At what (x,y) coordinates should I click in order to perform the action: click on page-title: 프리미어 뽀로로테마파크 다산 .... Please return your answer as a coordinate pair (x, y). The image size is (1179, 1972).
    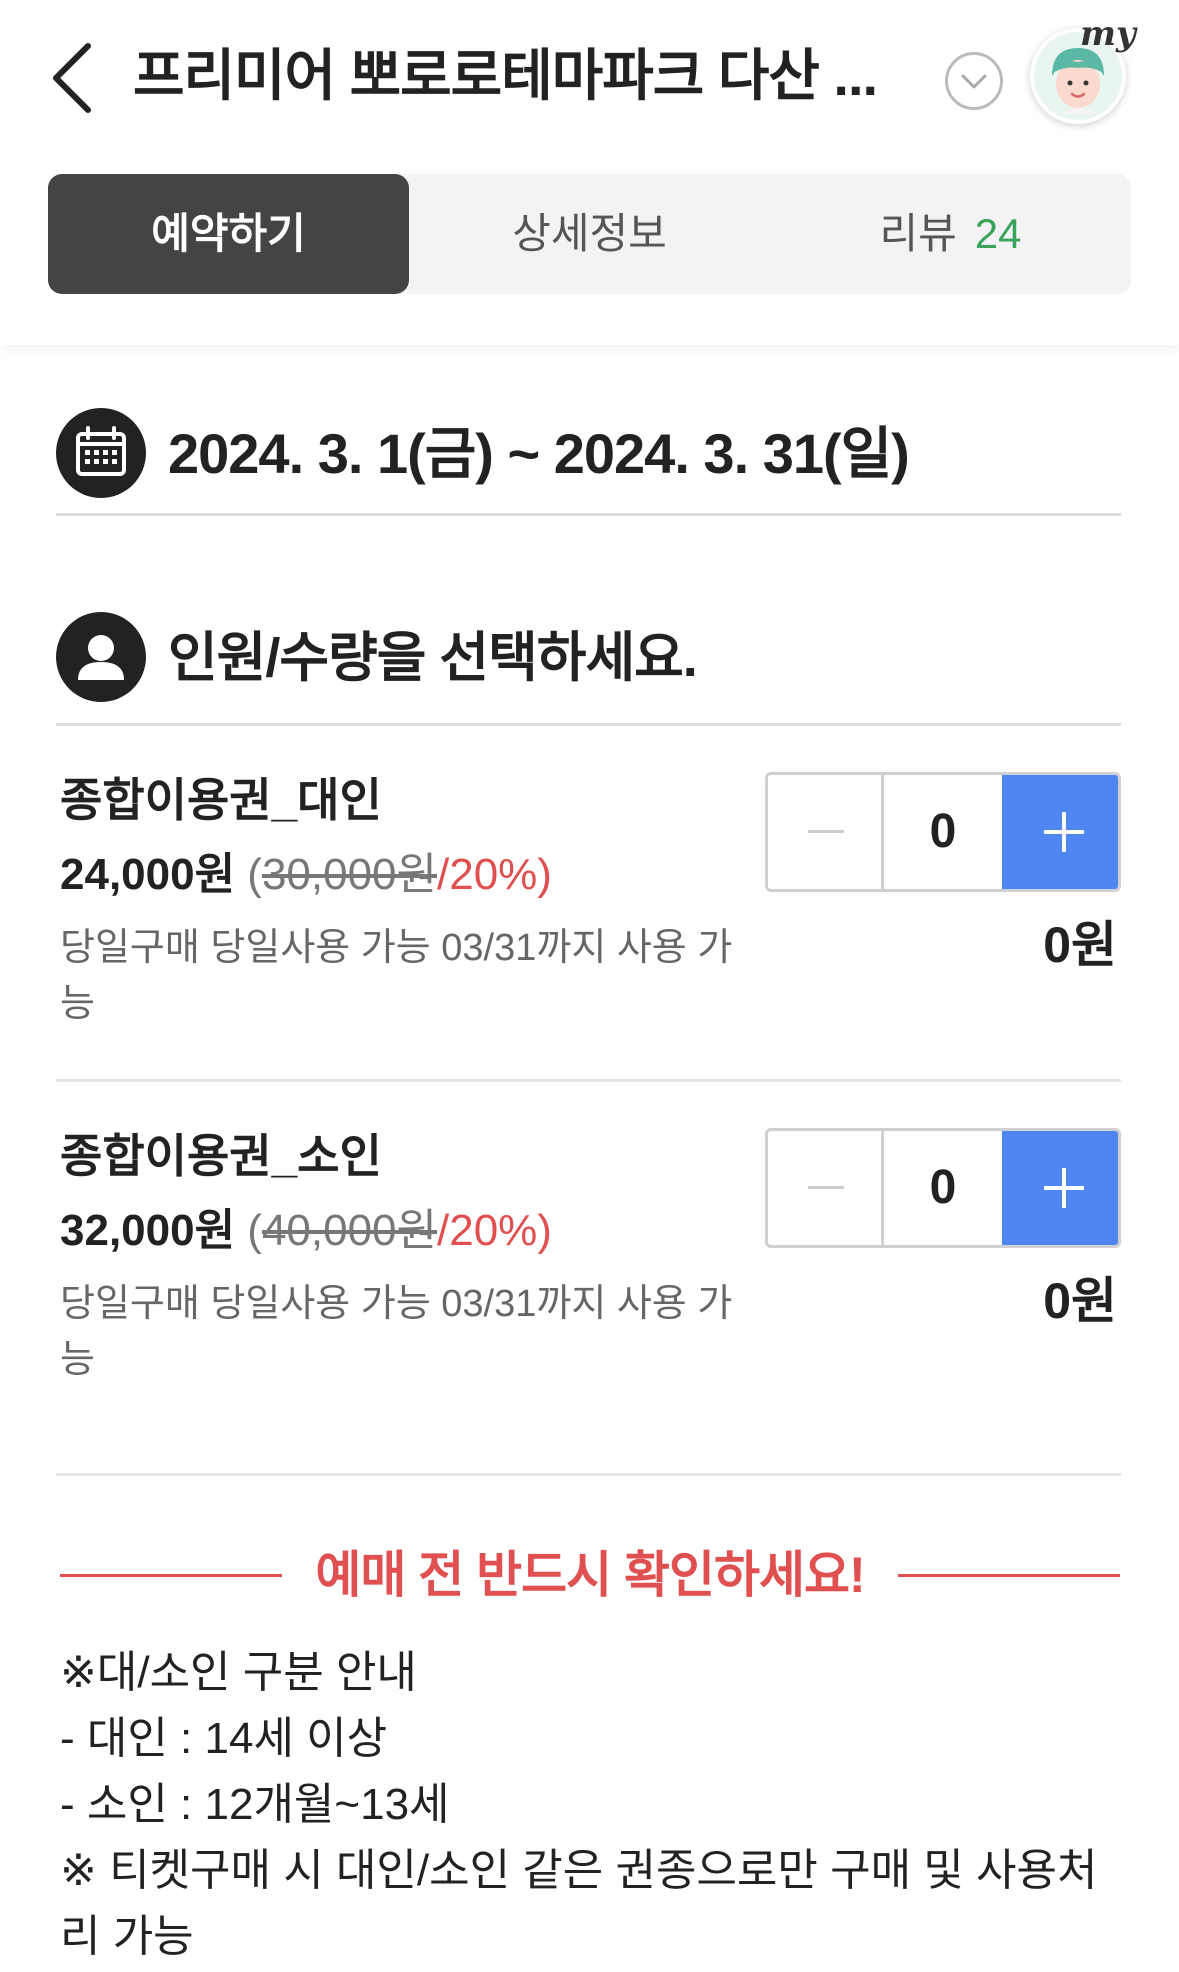
    Looking at the image, I should click on (505, 75).